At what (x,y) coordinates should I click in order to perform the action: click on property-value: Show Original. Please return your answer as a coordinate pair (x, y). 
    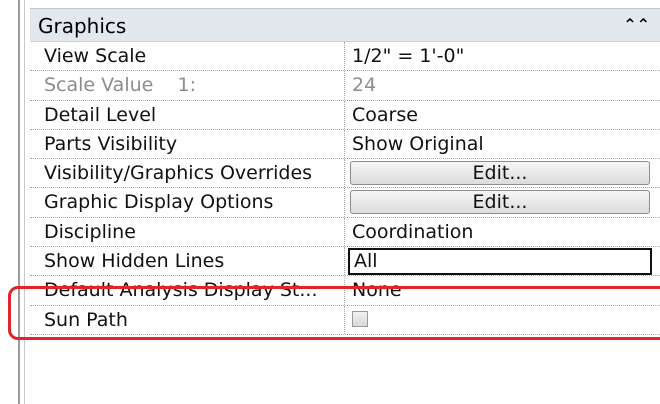
    Looking at the image, I should click on (418, 144).